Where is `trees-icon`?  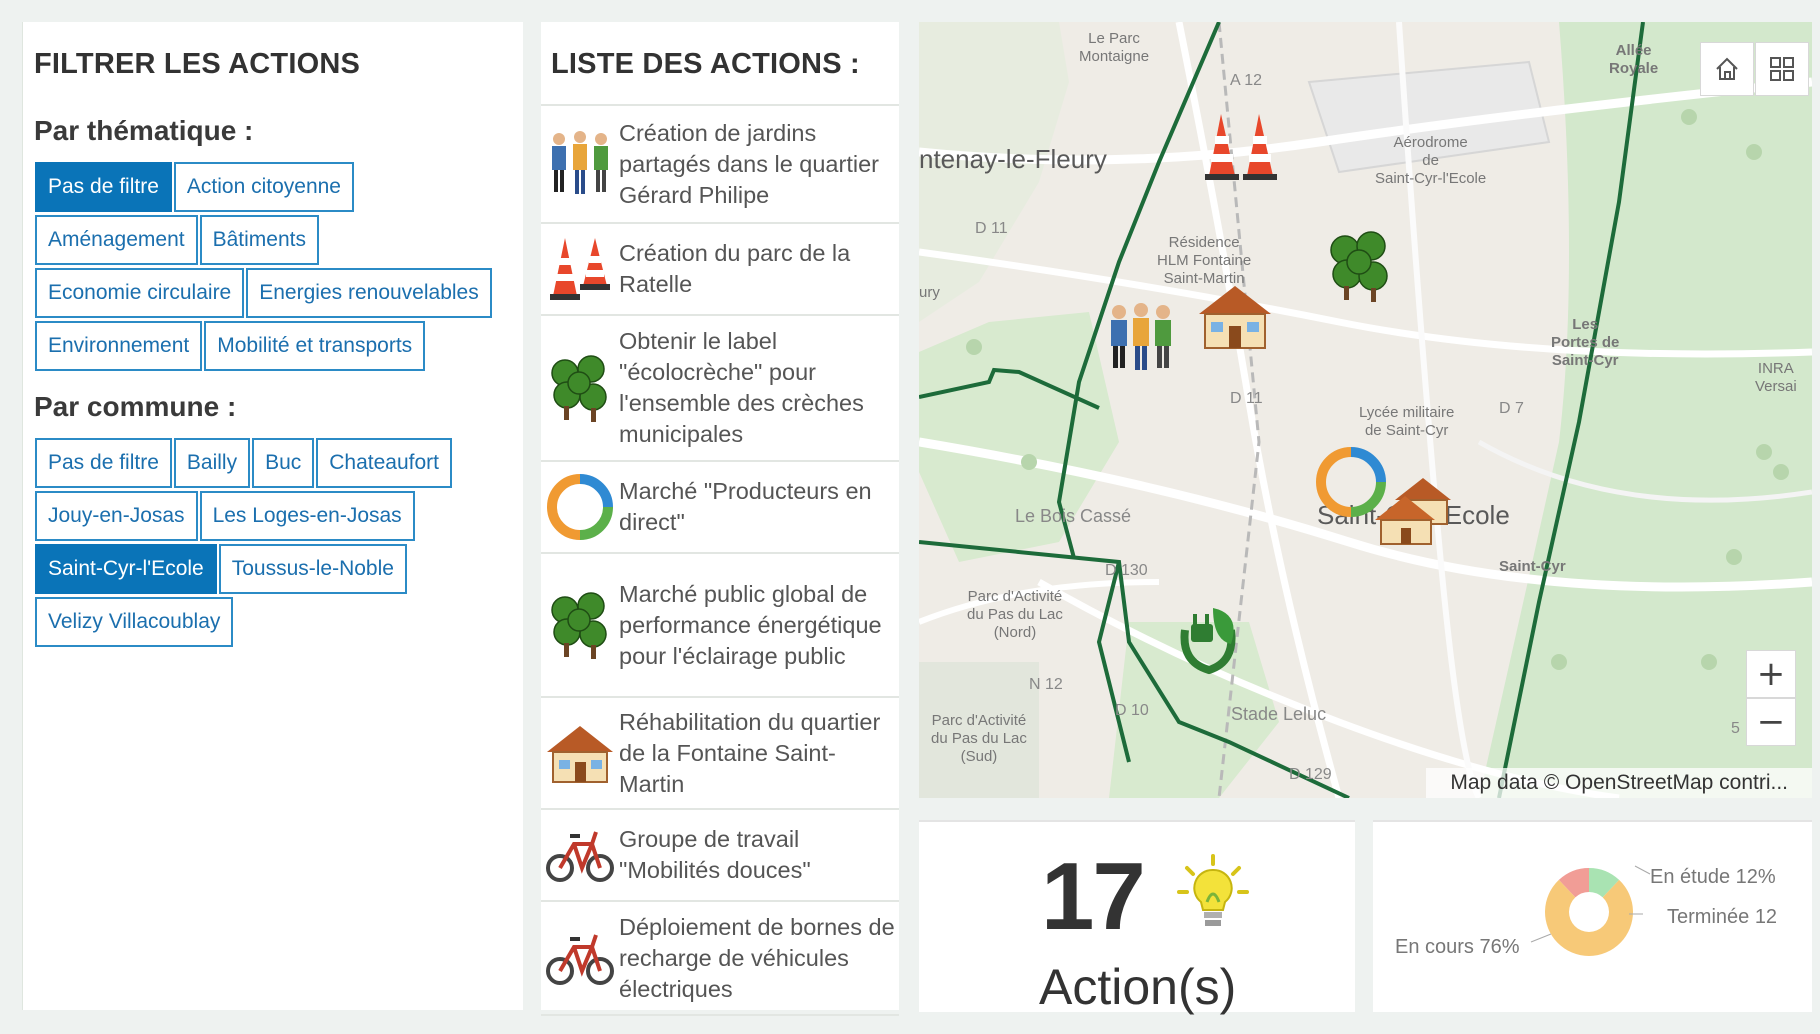 trees-icon is located at coordinates (580, 625).